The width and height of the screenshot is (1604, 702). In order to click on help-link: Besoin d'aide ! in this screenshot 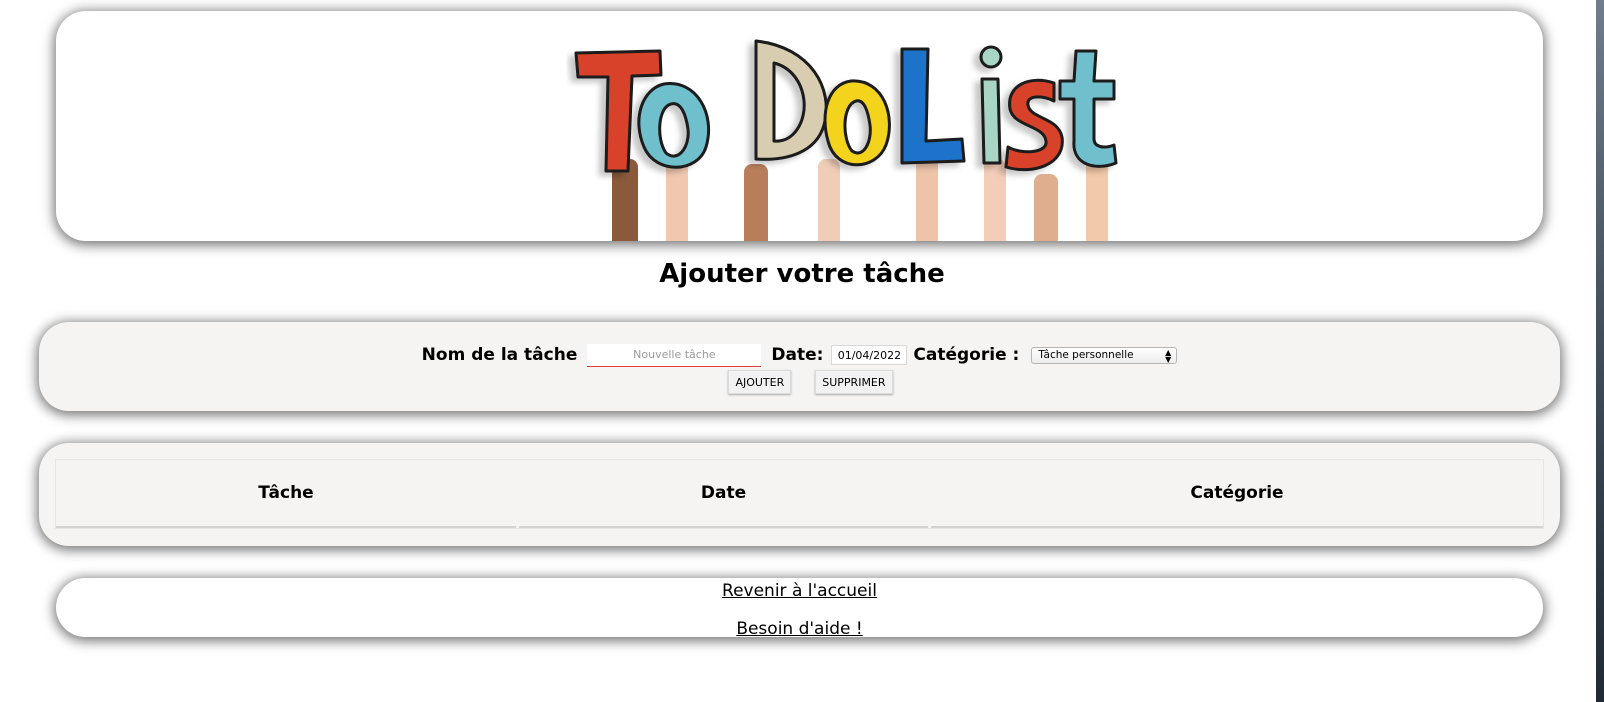, I will do `click(799, 629)`.